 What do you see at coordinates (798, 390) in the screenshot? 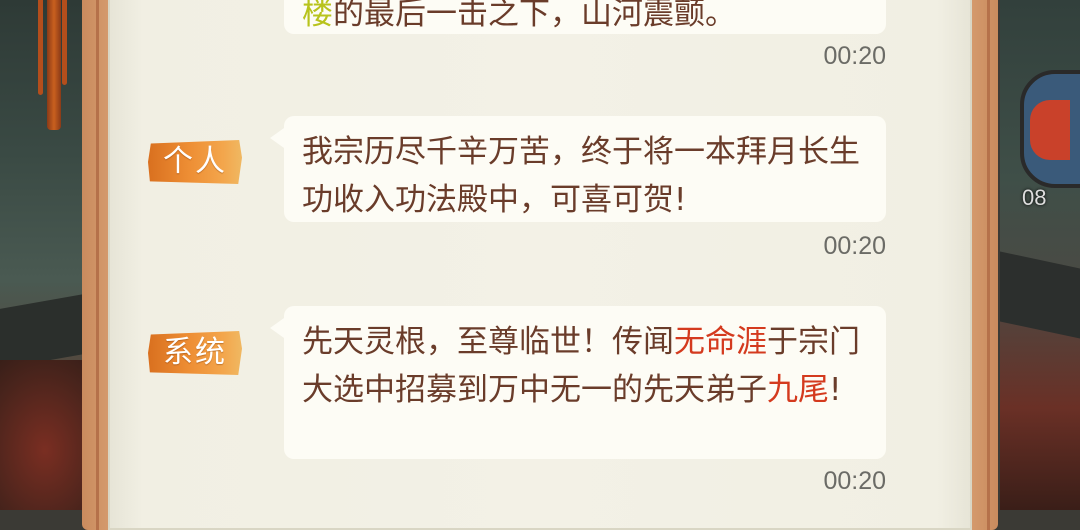
I see `message-highlight-name: 九尾` at bounding box center [798, 390].